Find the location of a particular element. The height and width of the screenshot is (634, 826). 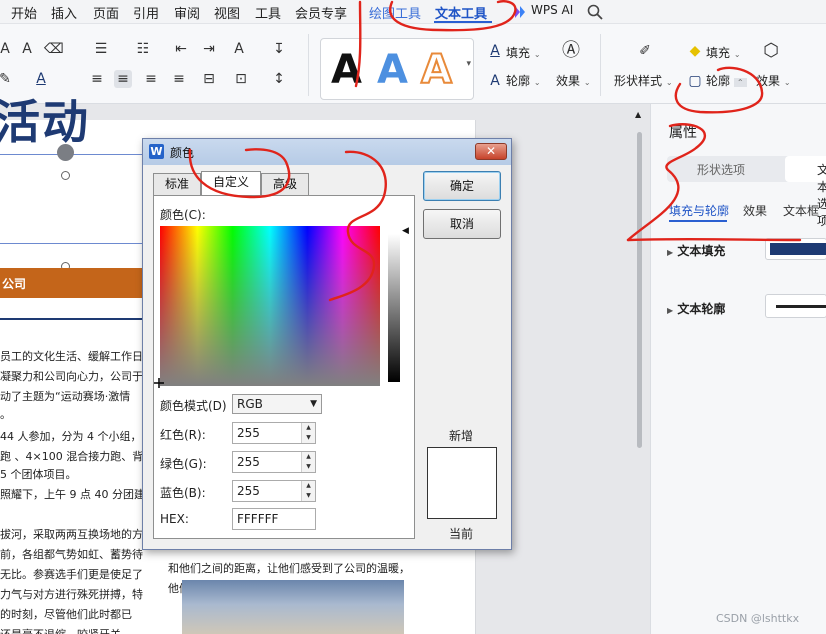

document-scrollbar: ▲ is located at coordinates (639, 371).